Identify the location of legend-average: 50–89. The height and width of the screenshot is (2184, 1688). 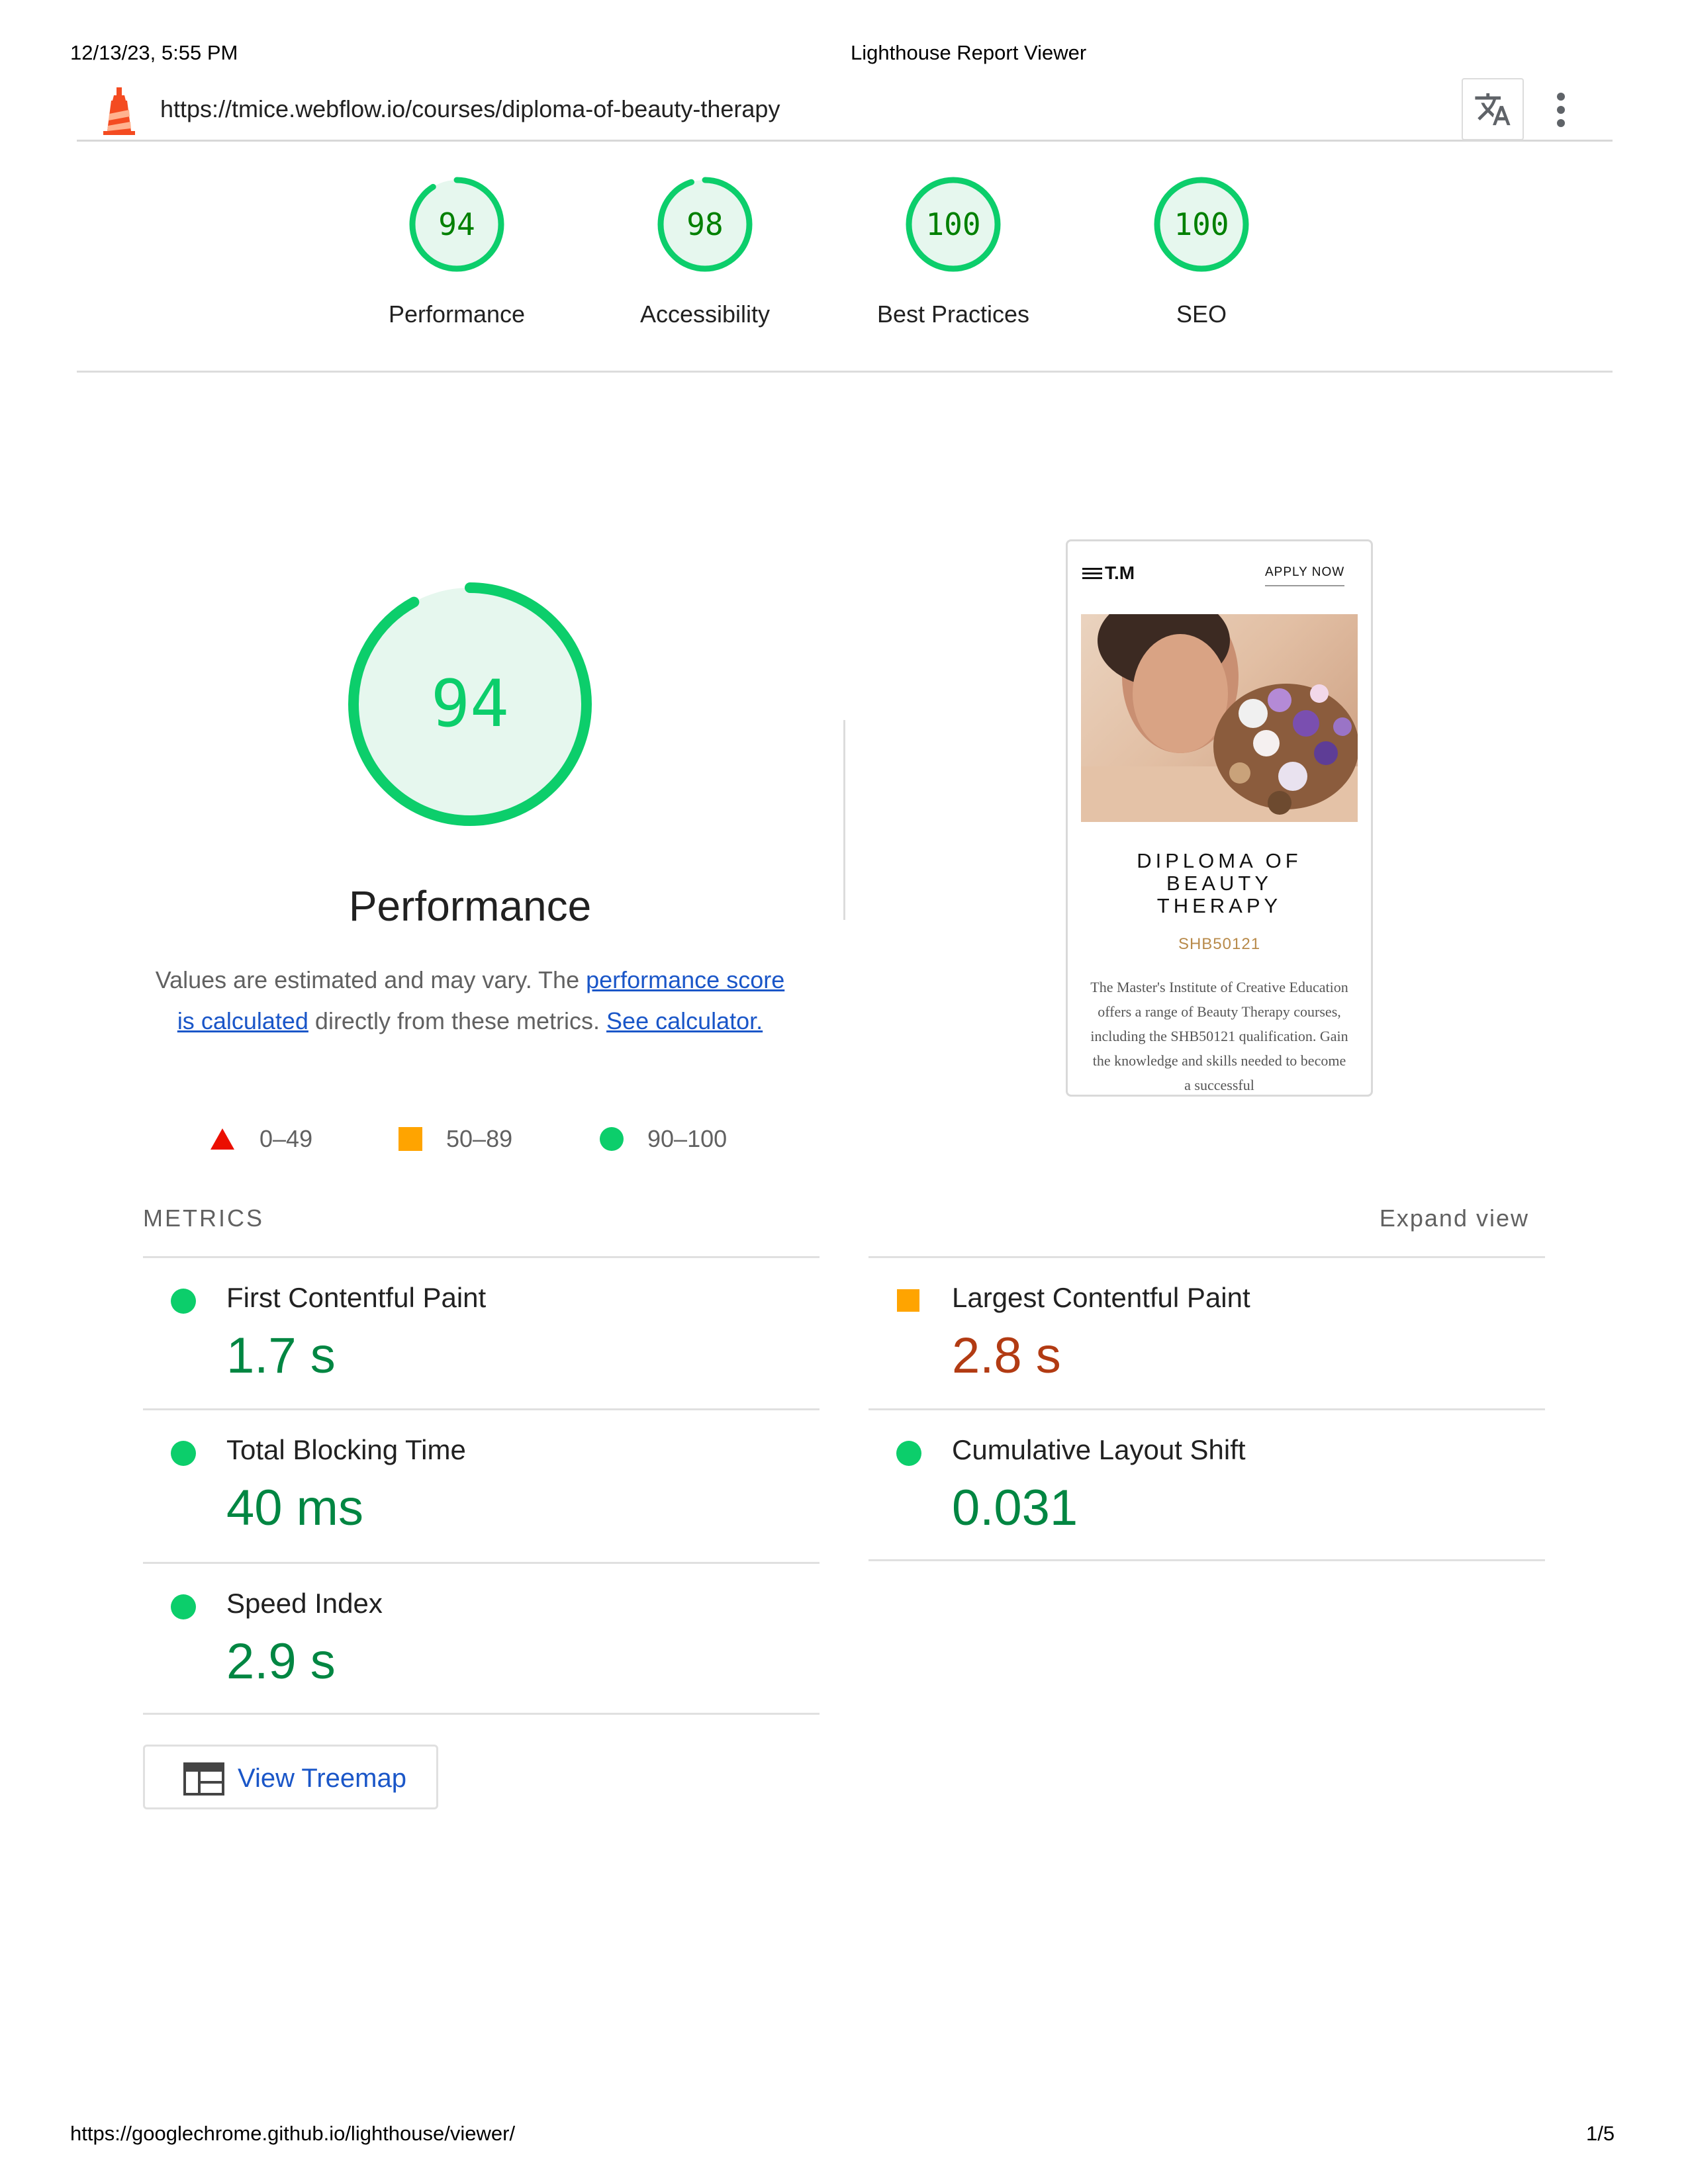
(455, 1139).